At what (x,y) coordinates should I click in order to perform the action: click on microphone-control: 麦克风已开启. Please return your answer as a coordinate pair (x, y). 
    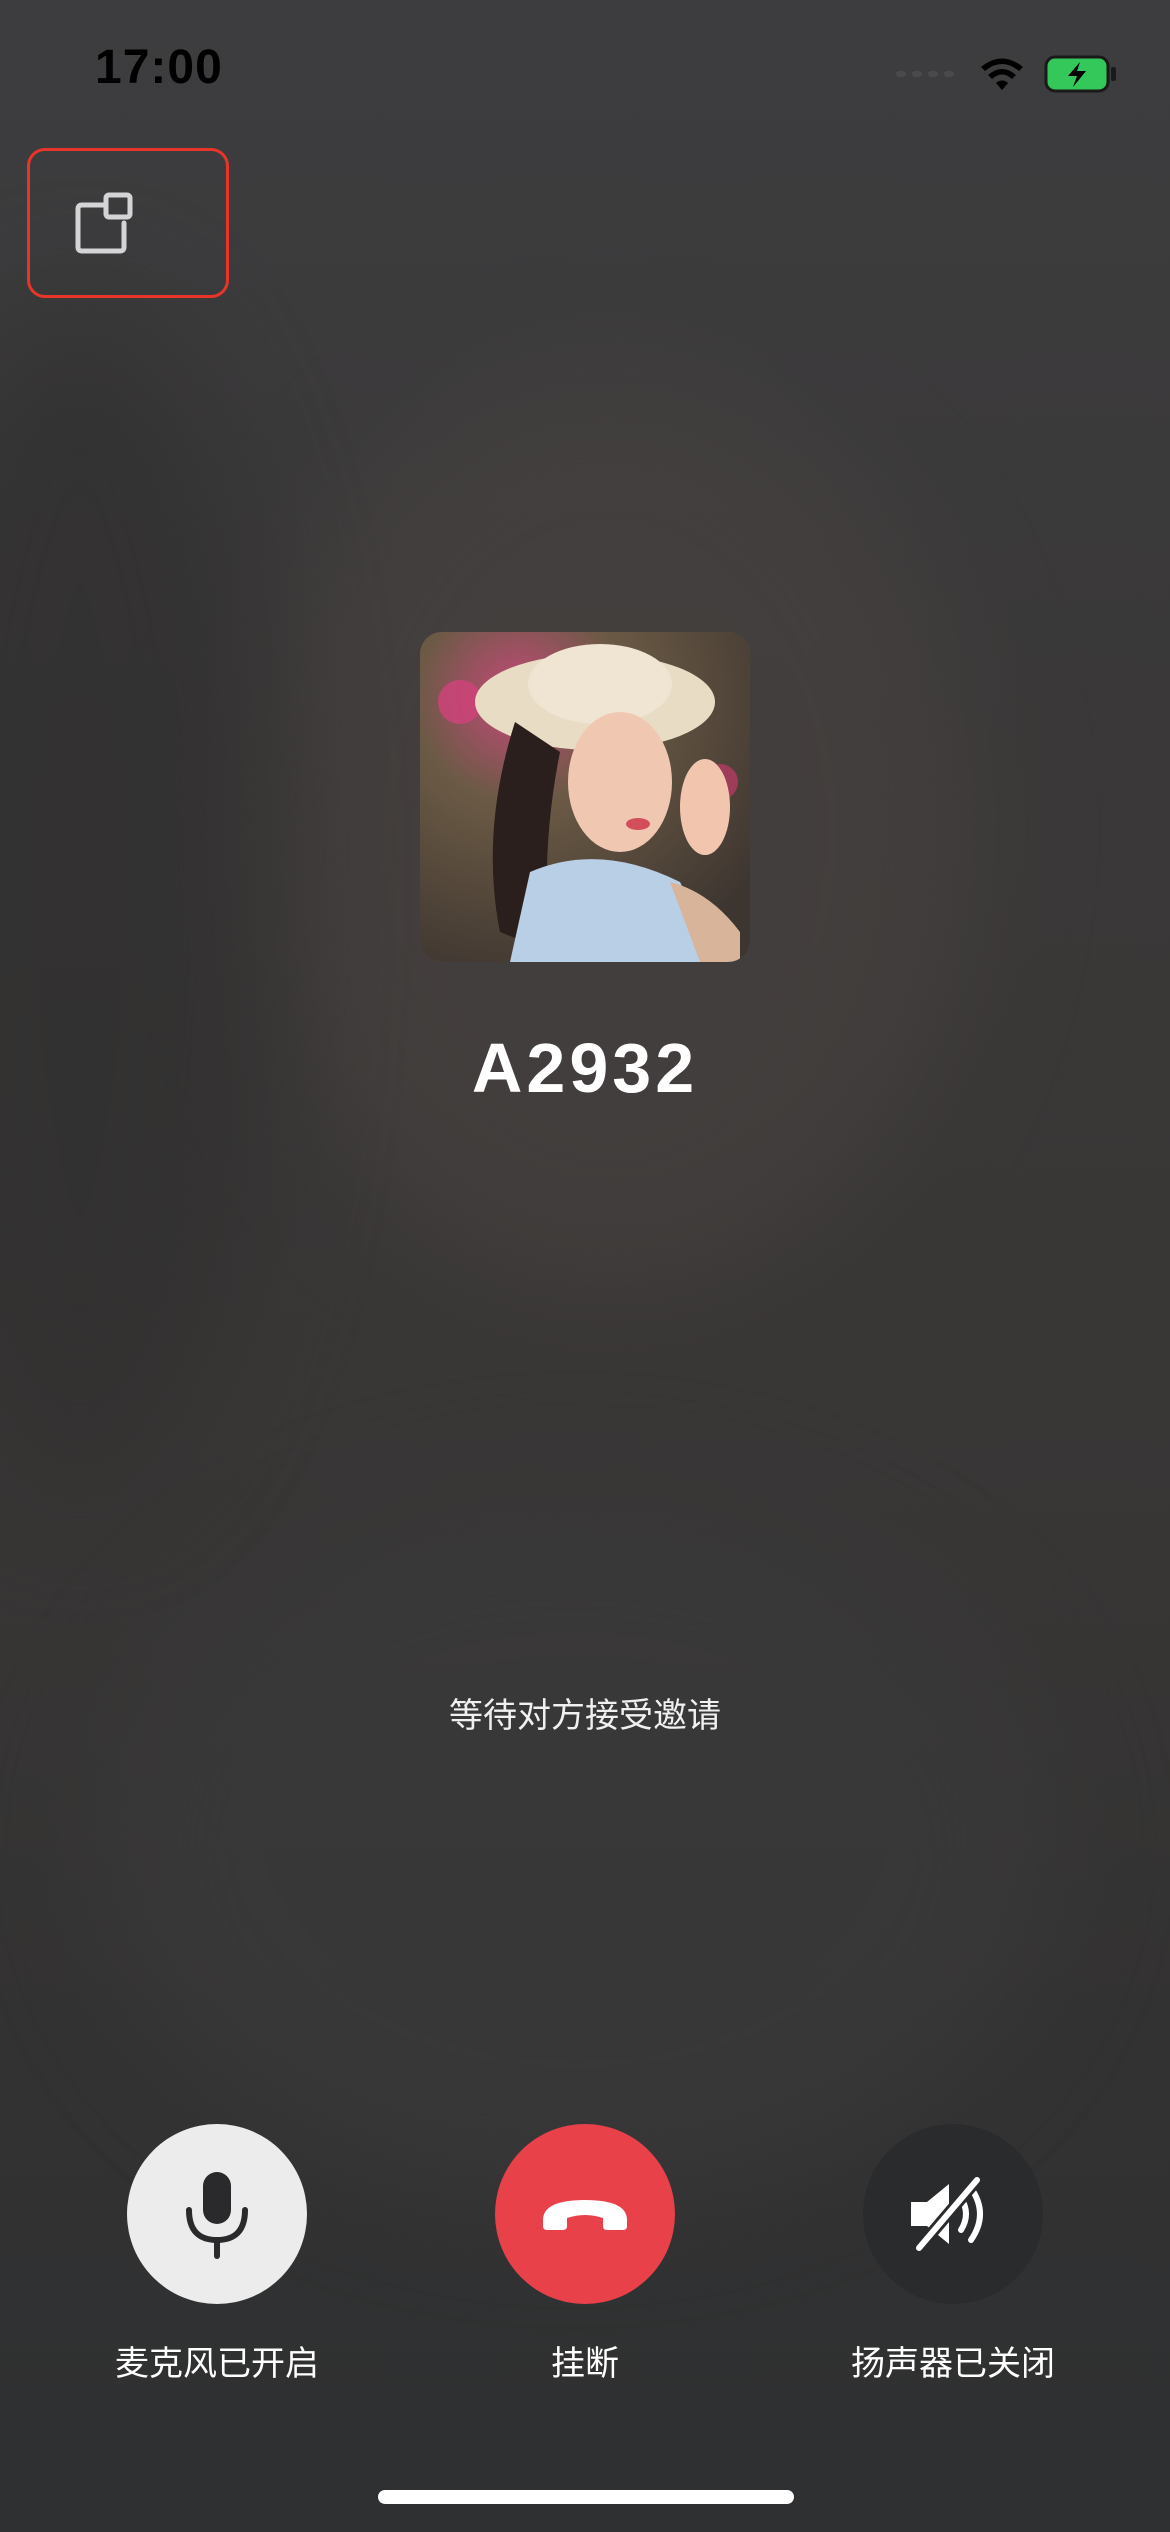
    Looking at the image, I should click on (217, 2254).